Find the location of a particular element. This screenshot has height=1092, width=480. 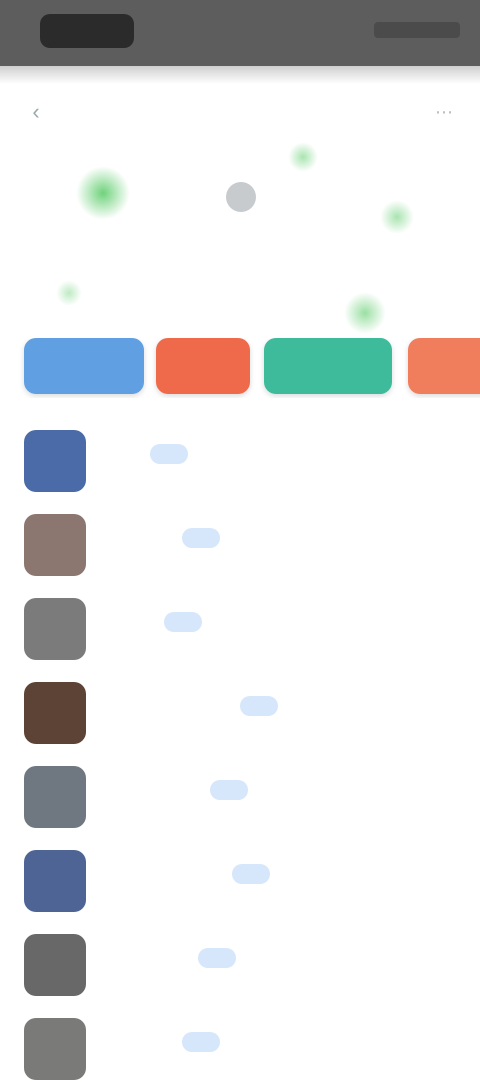

hero-icon is located at coordinates (241, 197).